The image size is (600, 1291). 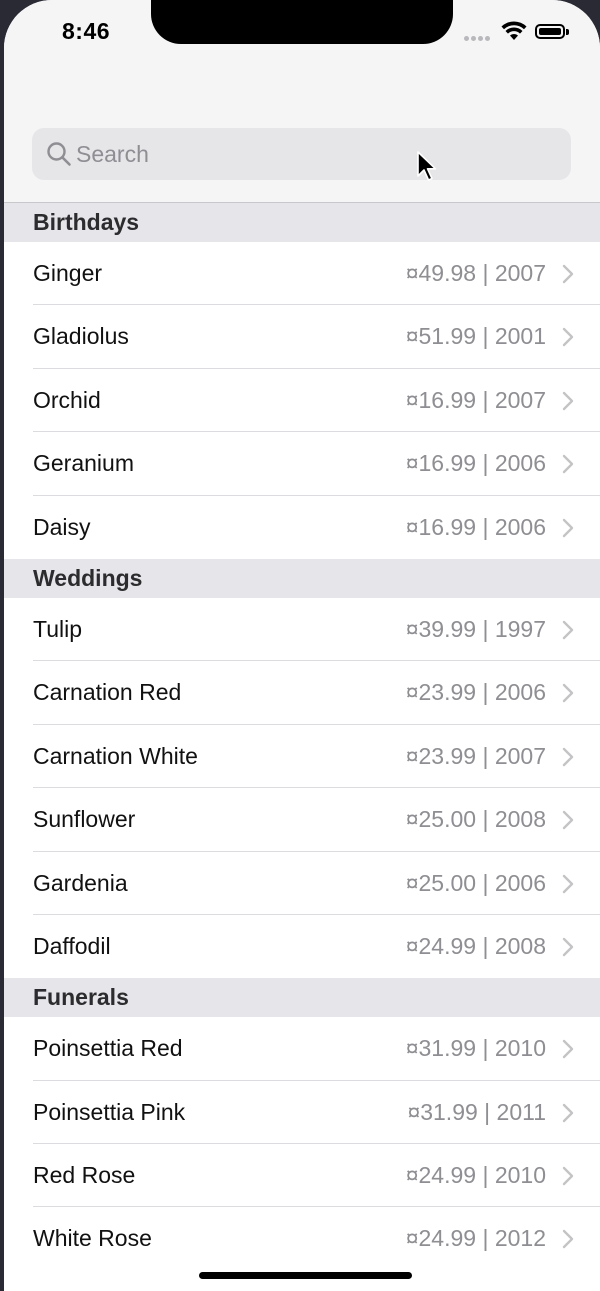 I want to click on item-name: Daffodil, so click(x=72, y=945).